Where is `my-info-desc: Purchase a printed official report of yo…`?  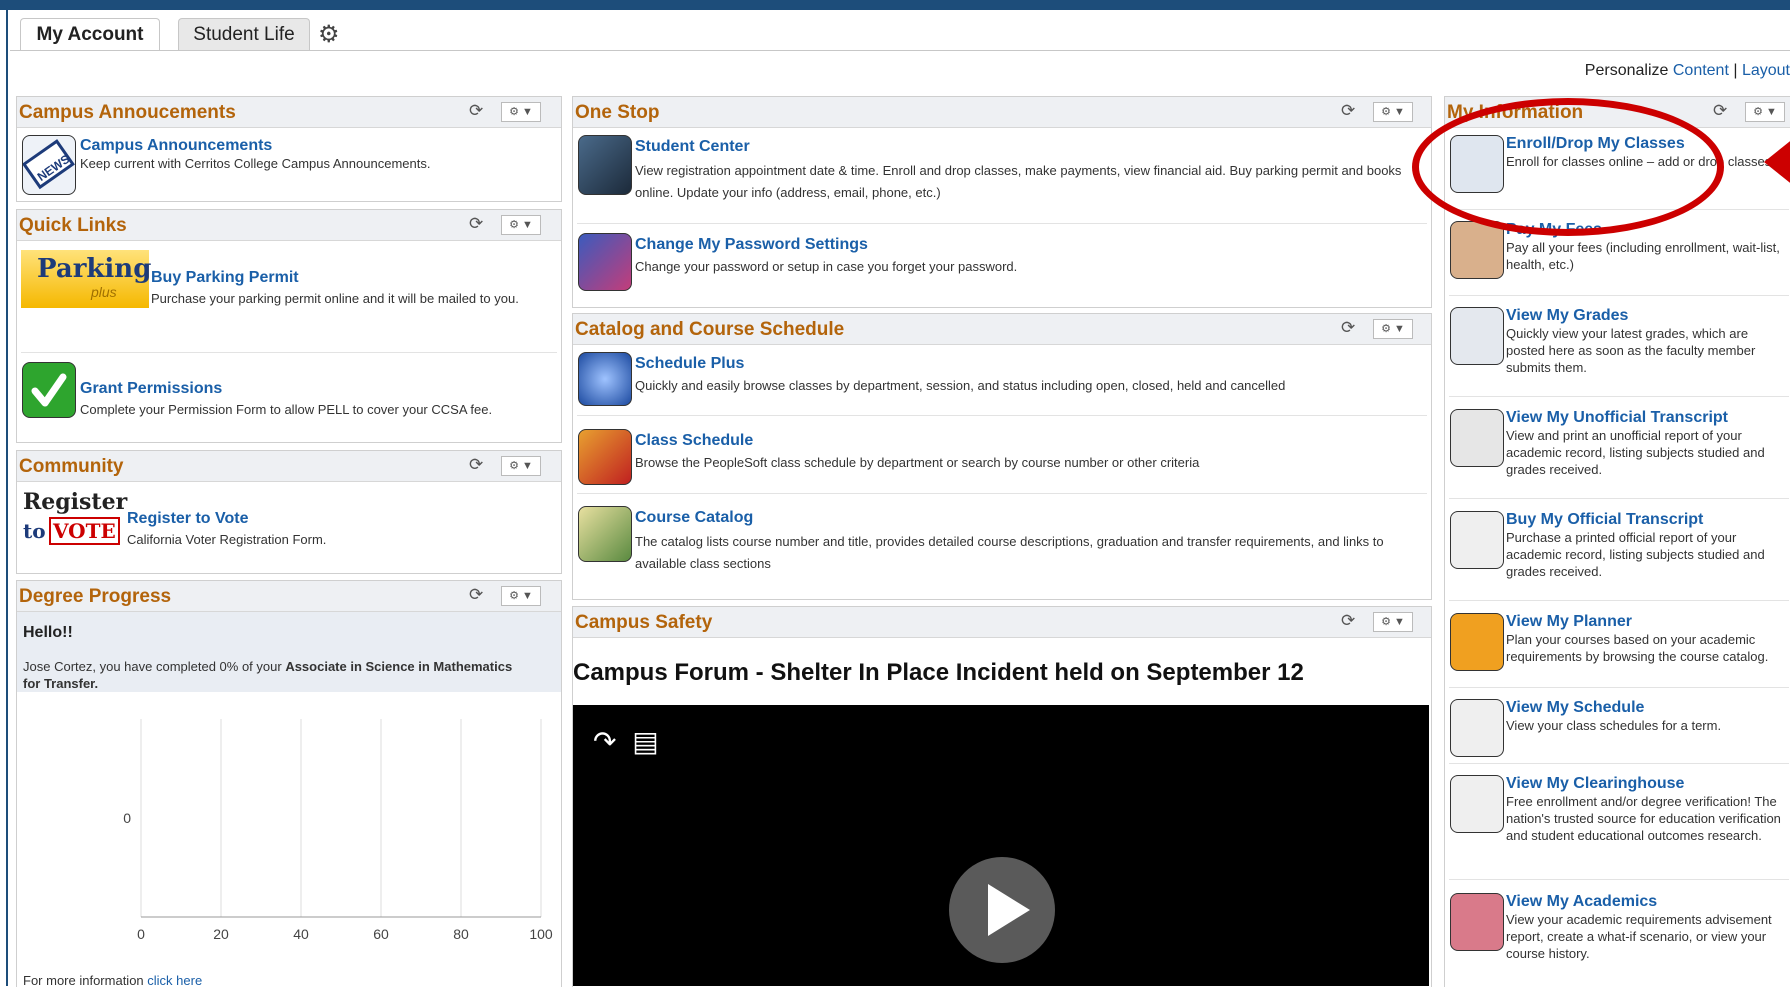 my-info-desc: Purchase a printed official report of yo… is located at coordinates (1635, 554).